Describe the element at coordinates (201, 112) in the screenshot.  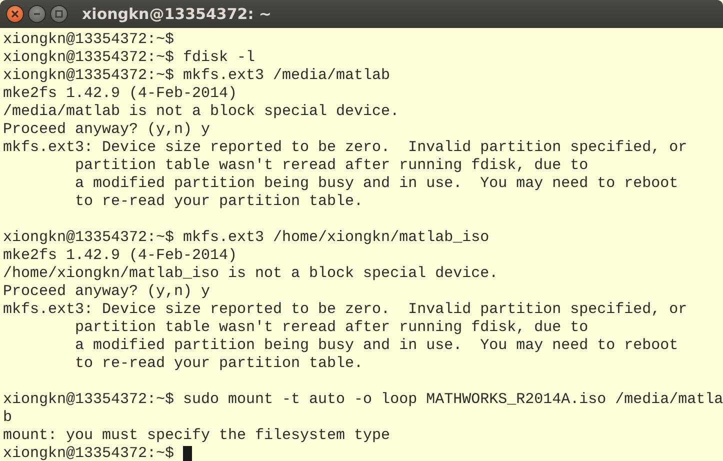
I see `terminal-line: /media/matlab is not a block special device.` at that location.